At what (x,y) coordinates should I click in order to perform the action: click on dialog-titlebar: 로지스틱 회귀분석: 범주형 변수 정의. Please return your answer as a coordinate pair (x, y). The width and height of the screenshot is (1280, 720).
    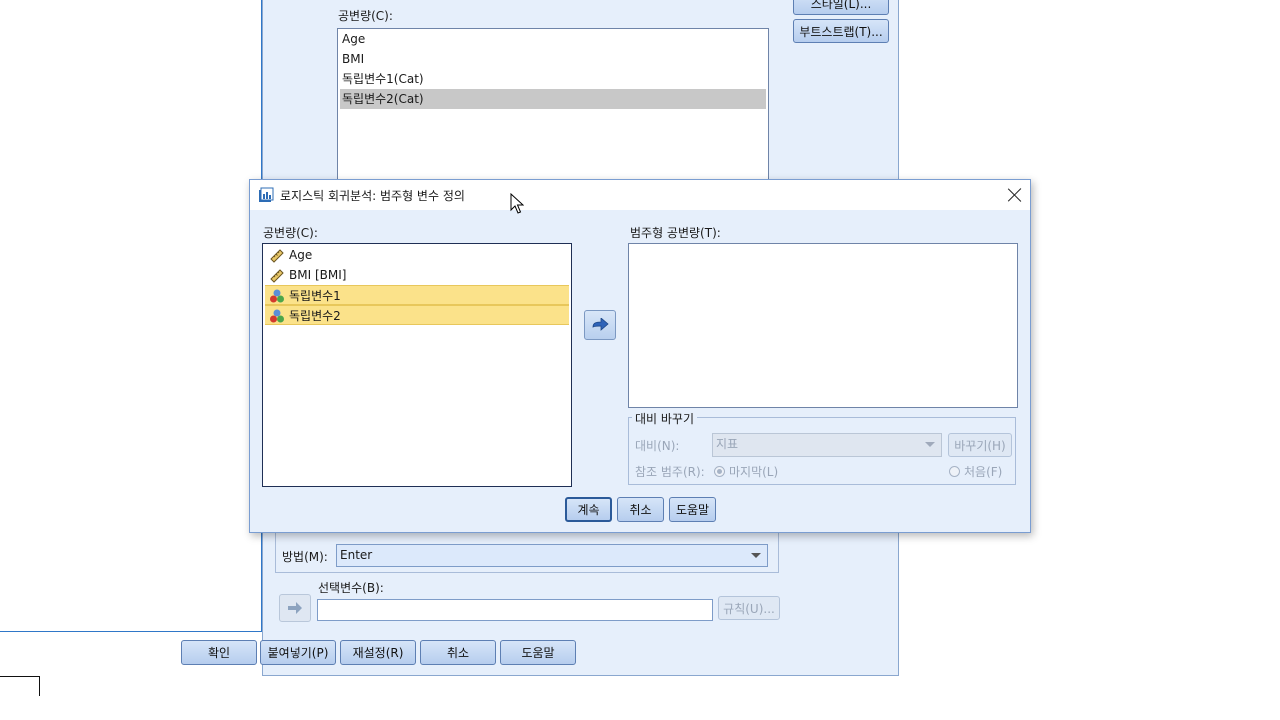
    Looking at the image, I should click on (640, 195).